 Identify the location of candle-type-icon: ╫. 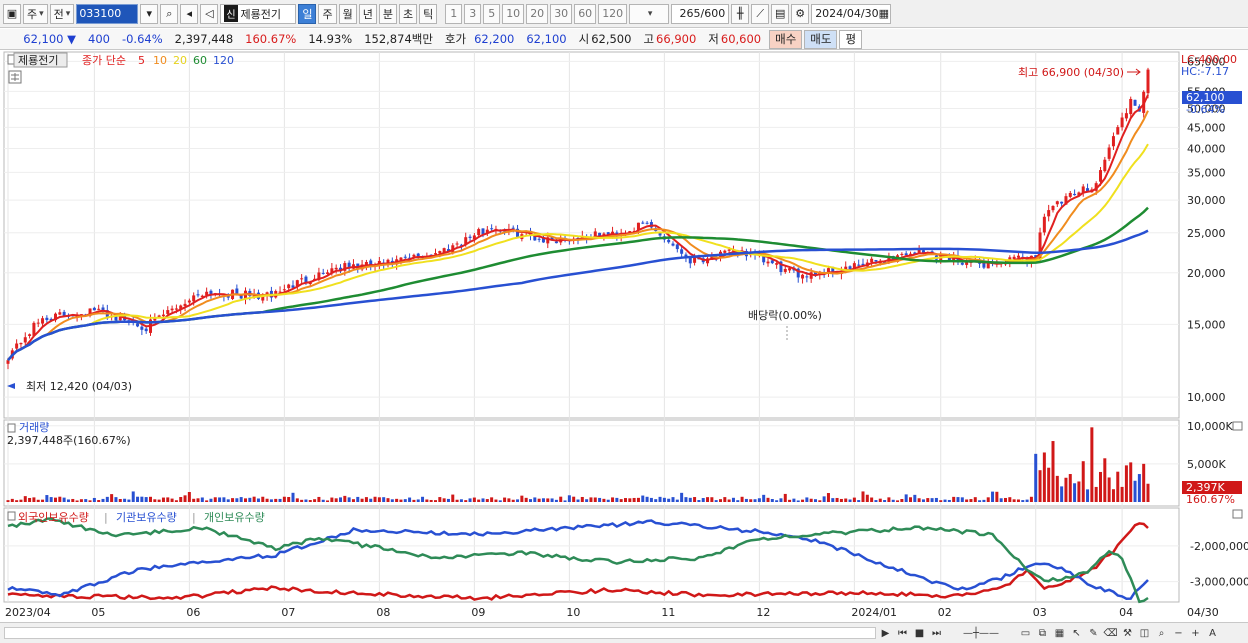
(740, 13).